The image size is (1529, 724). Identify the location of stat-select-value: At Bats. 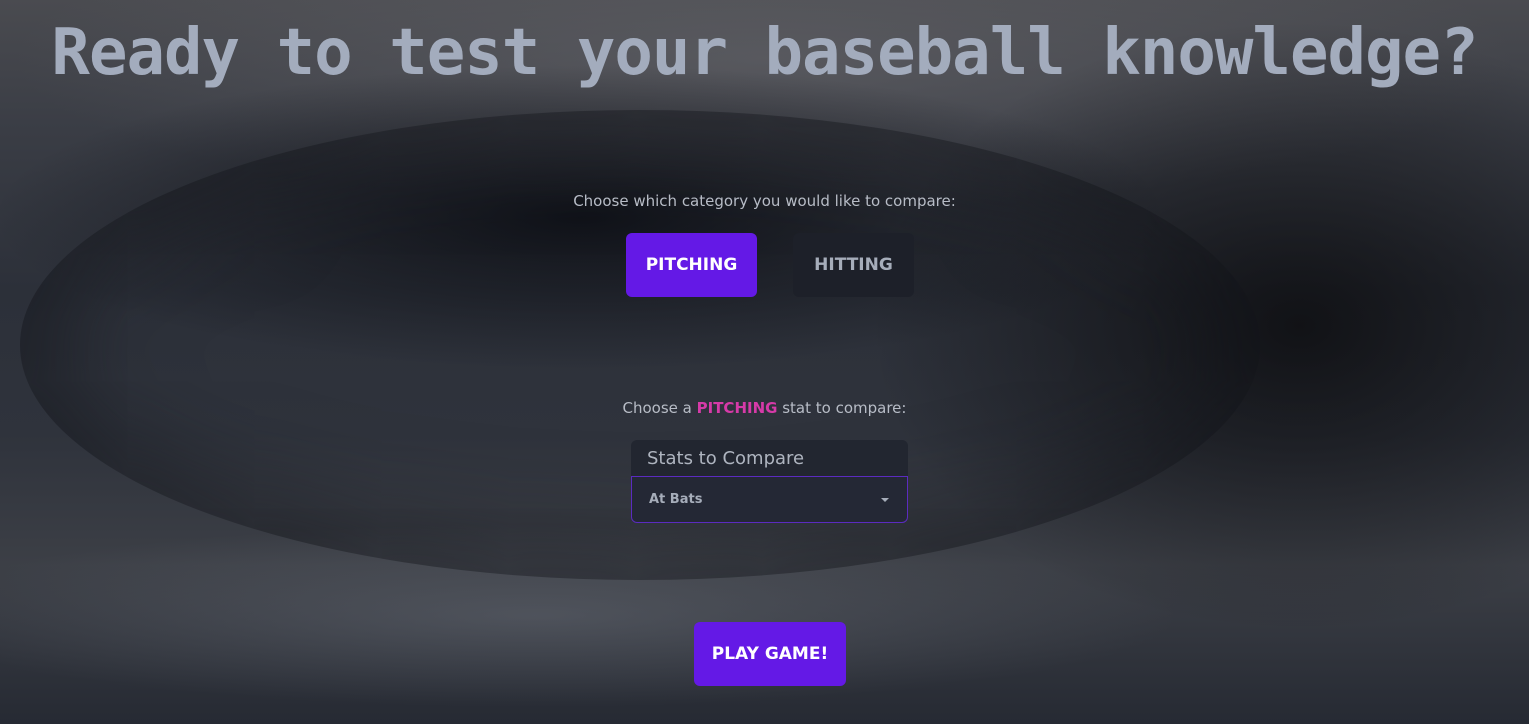
(676, 499).